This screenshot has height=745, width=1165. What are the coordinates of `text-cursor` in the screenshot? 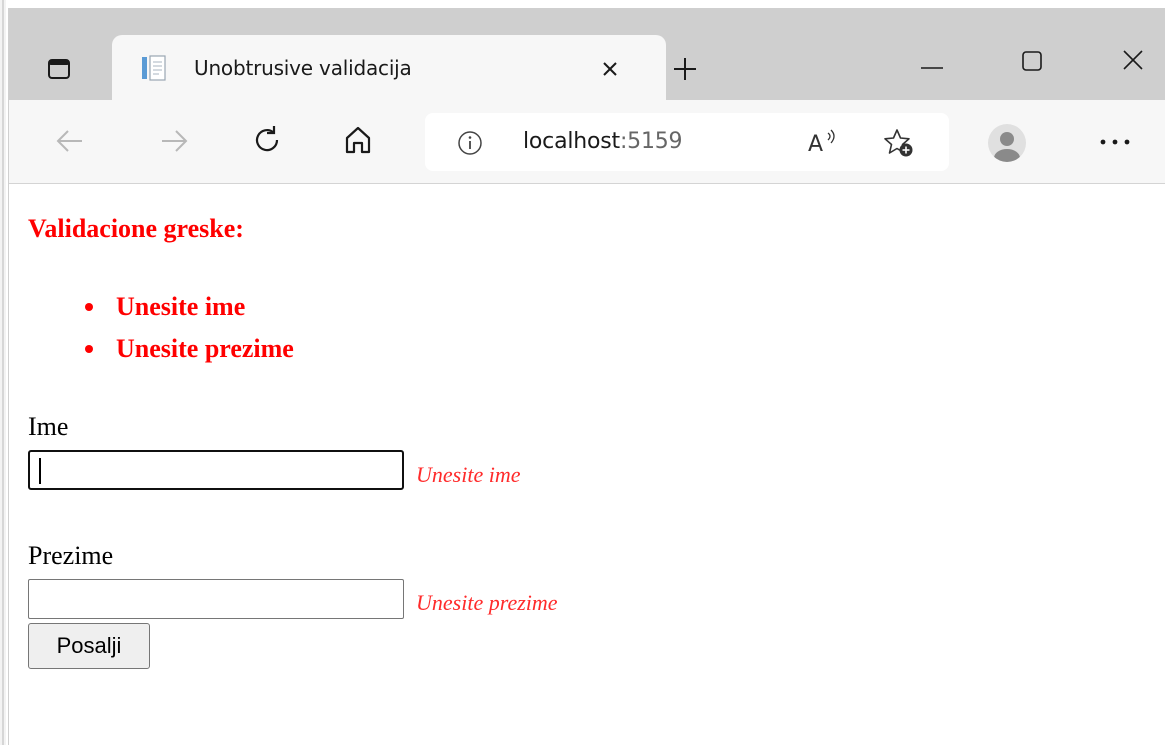 It's located at (40, 471).